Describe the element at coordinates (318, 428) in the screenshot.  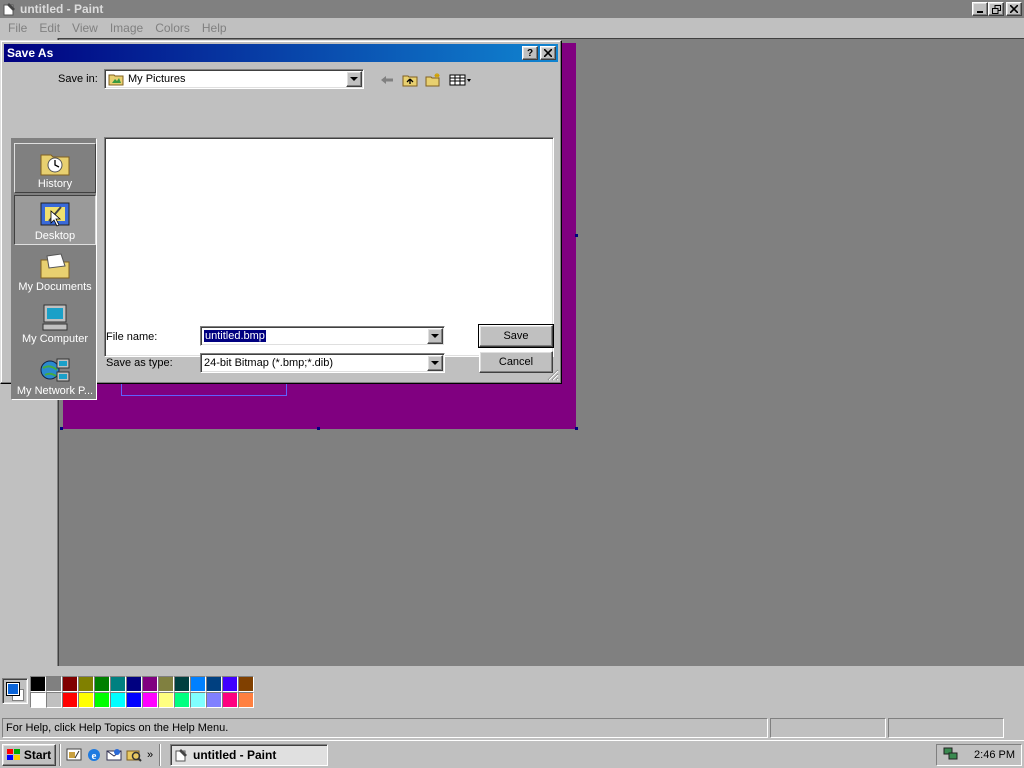
I see `resize-handle-bottom` at that location.